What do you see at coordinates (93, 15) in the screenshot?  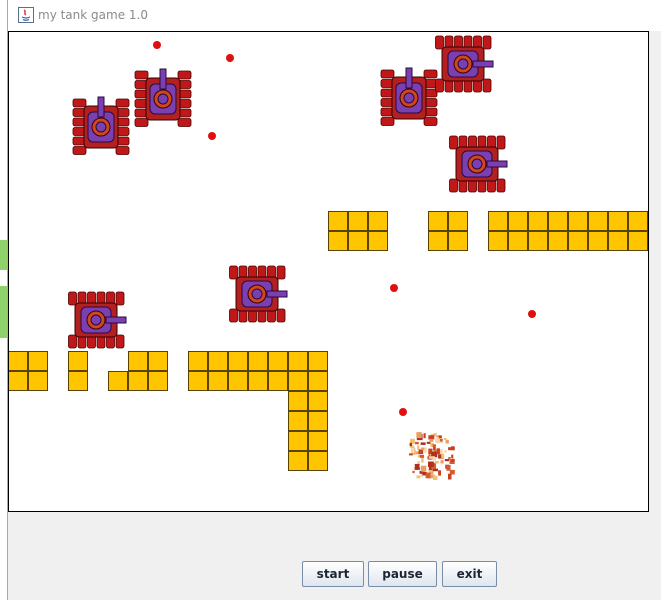 I see `window-title: my tank game 1.0` at bounding box center [93, 15].